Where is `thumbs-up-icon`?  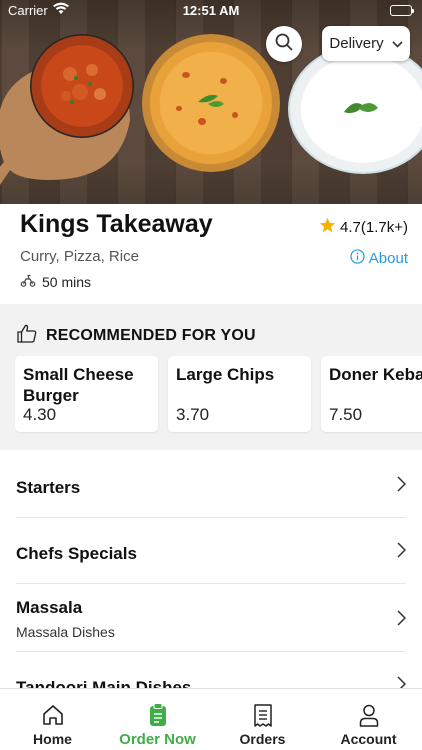
thumbs-up-icon is located at coordinates (27, 336).